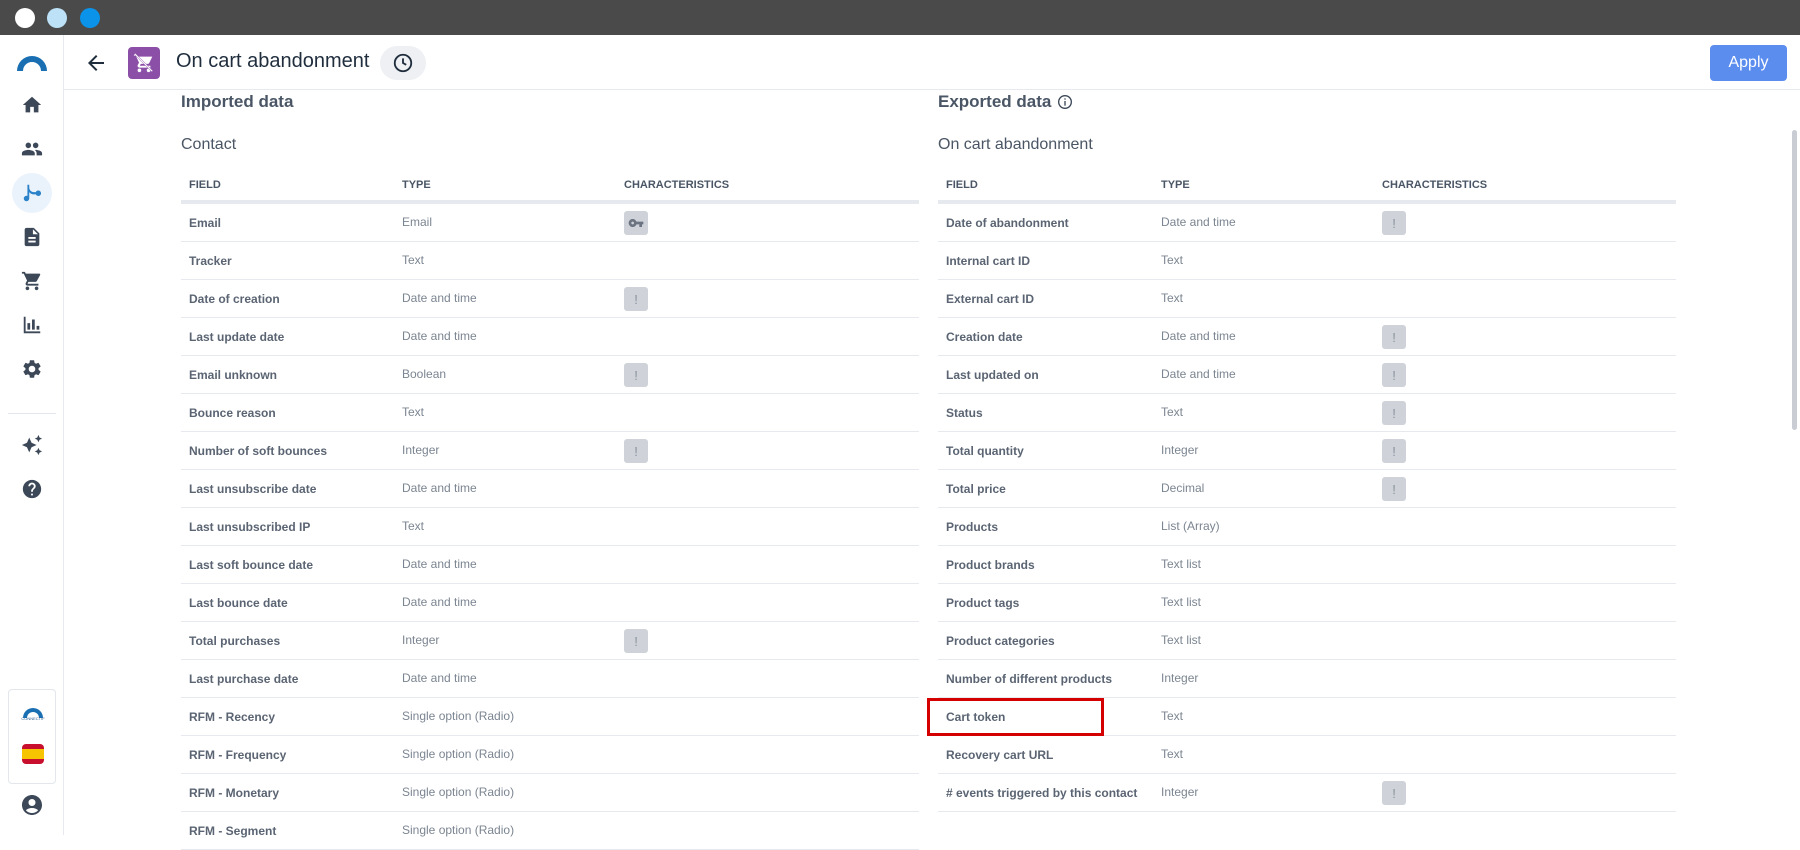 This screenshot has width=1800, height=850. I want to click on bar-chart-icon, so click(32, 325).